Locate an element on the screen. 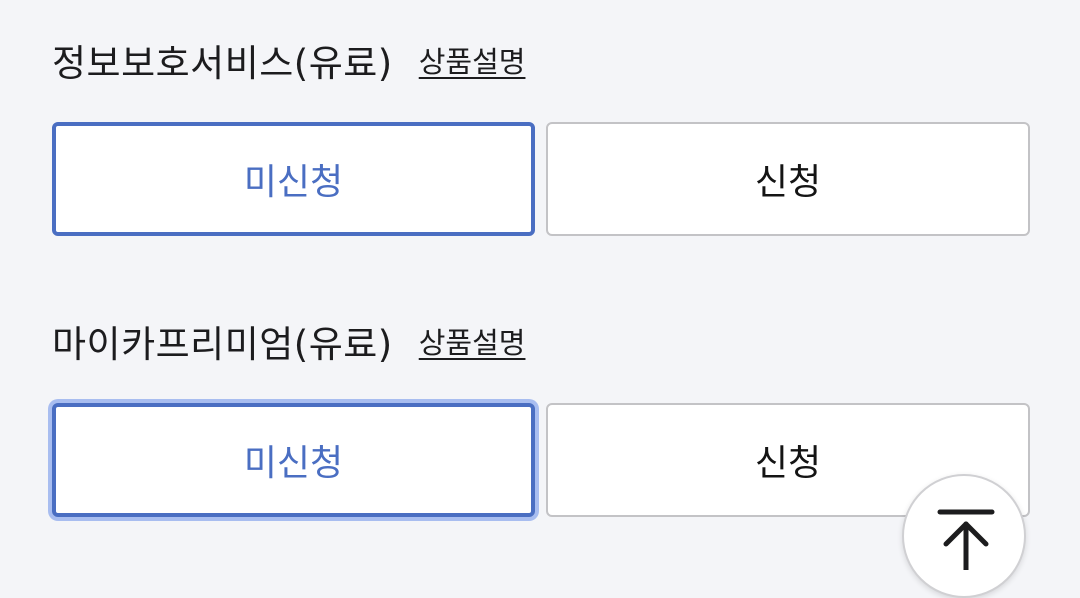 This screenshot has width=1080, height=598. scroll-to-top-button is located at coordinates (964, 536).